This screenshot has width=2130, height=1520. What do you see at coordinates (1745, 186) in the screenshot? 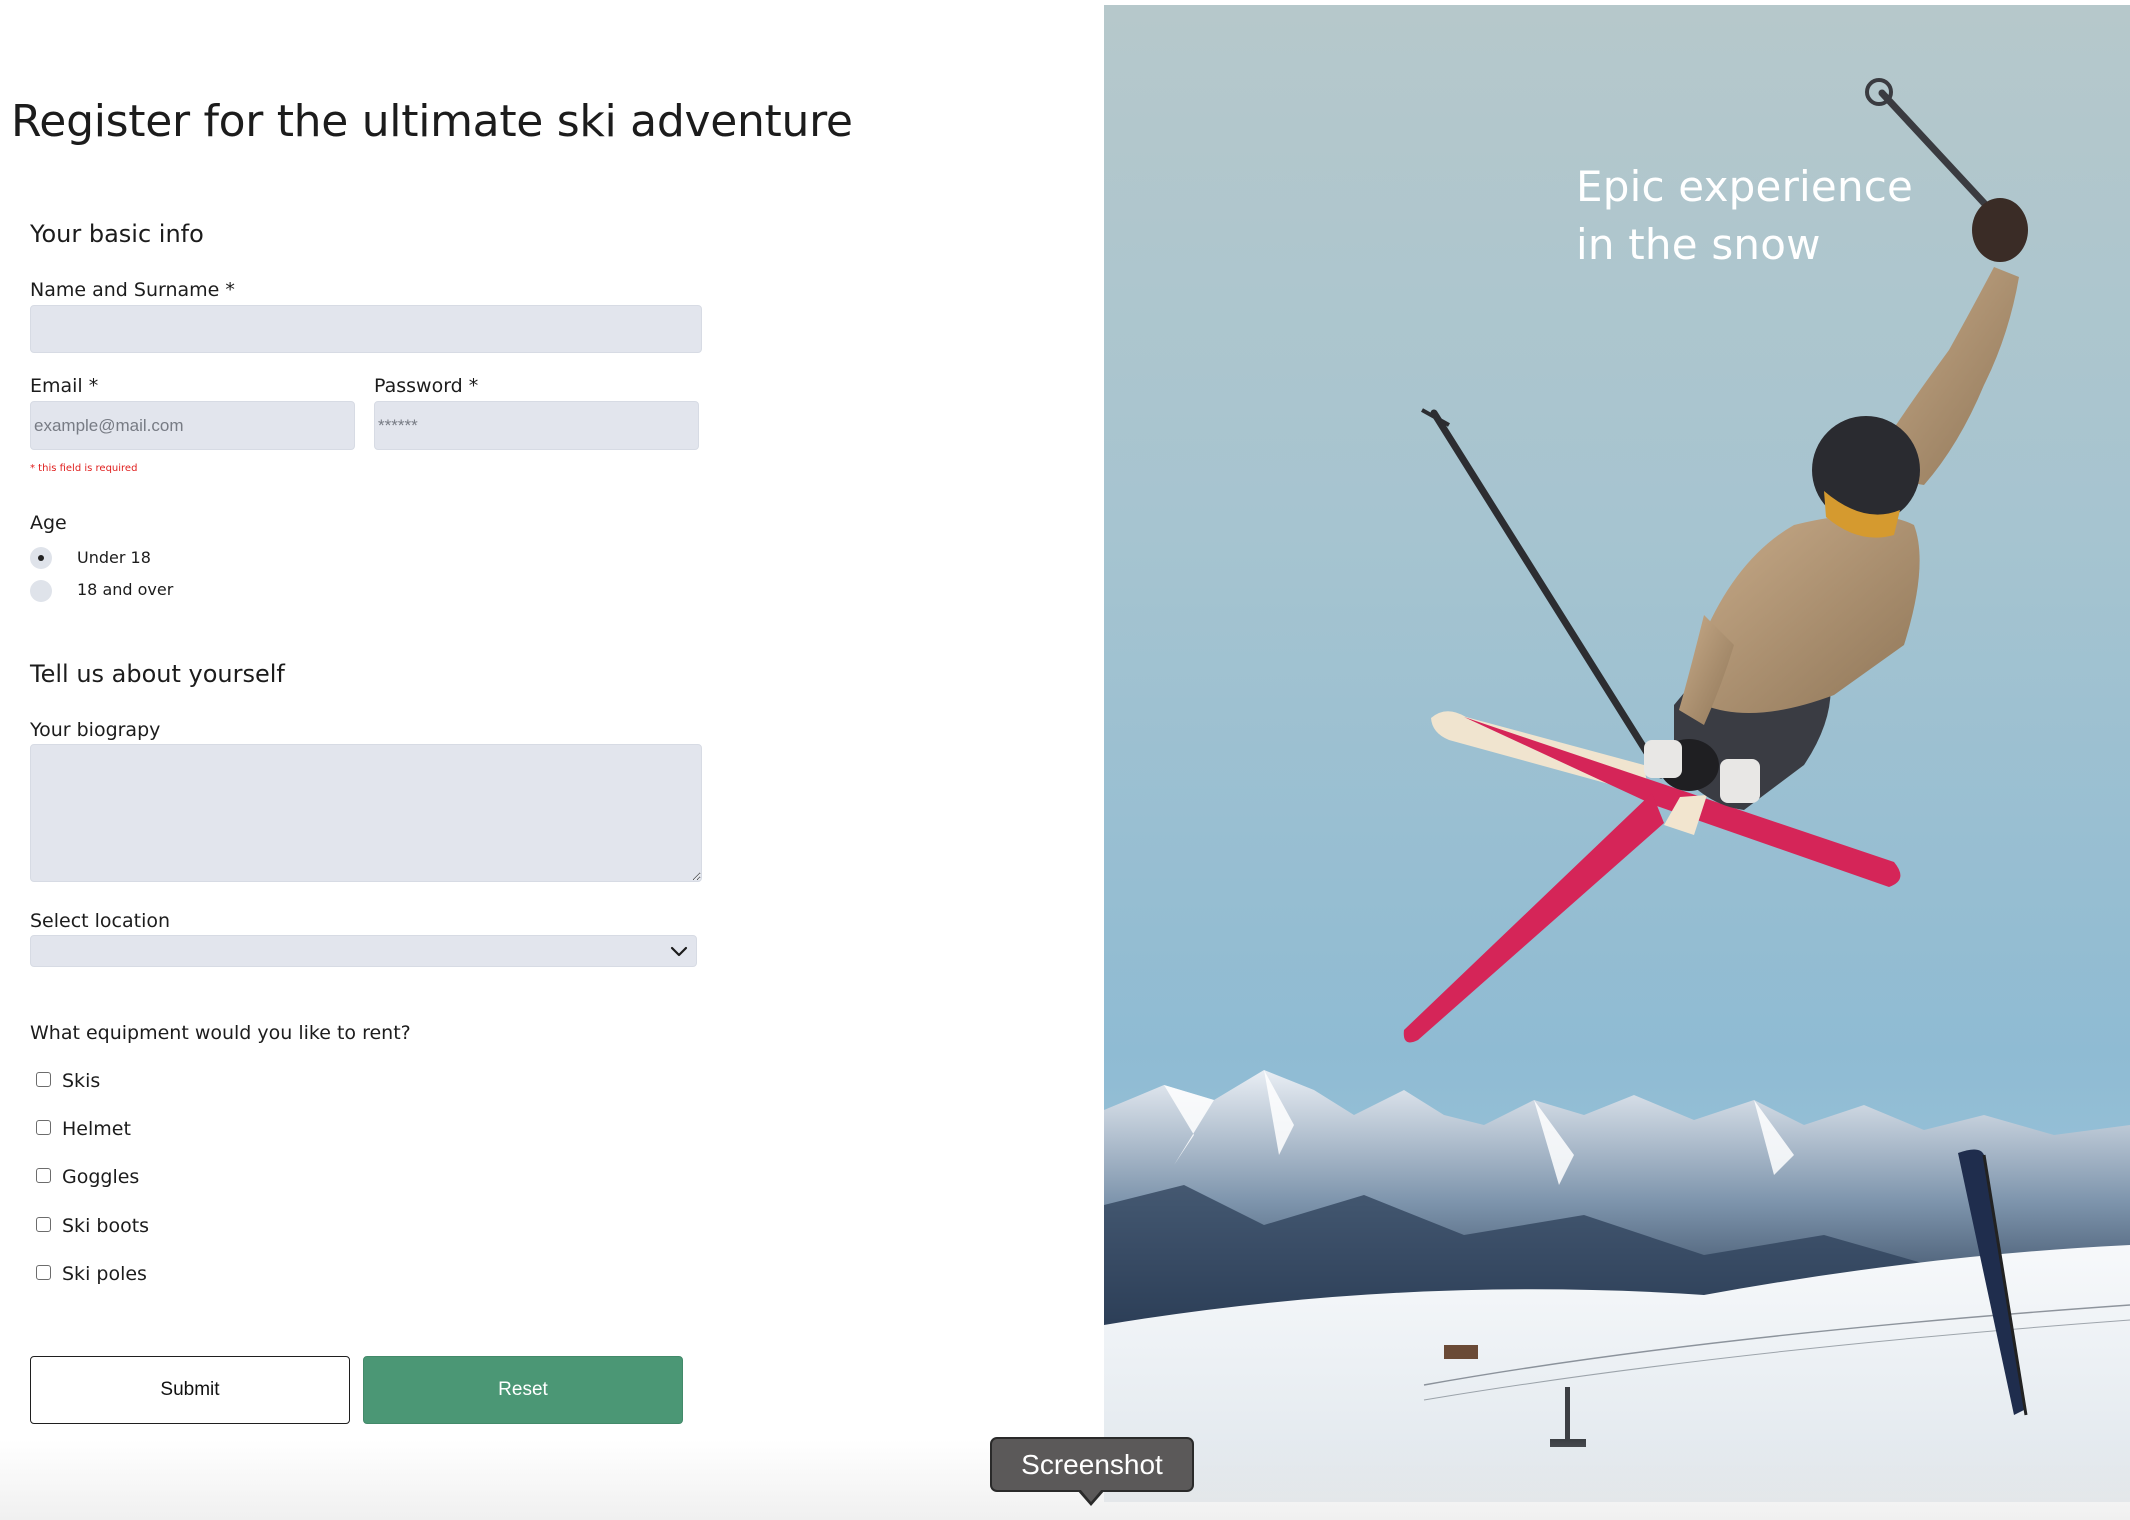
I see `hero-caption-line-1: Epic experience` at bounding box center [1745, 186].